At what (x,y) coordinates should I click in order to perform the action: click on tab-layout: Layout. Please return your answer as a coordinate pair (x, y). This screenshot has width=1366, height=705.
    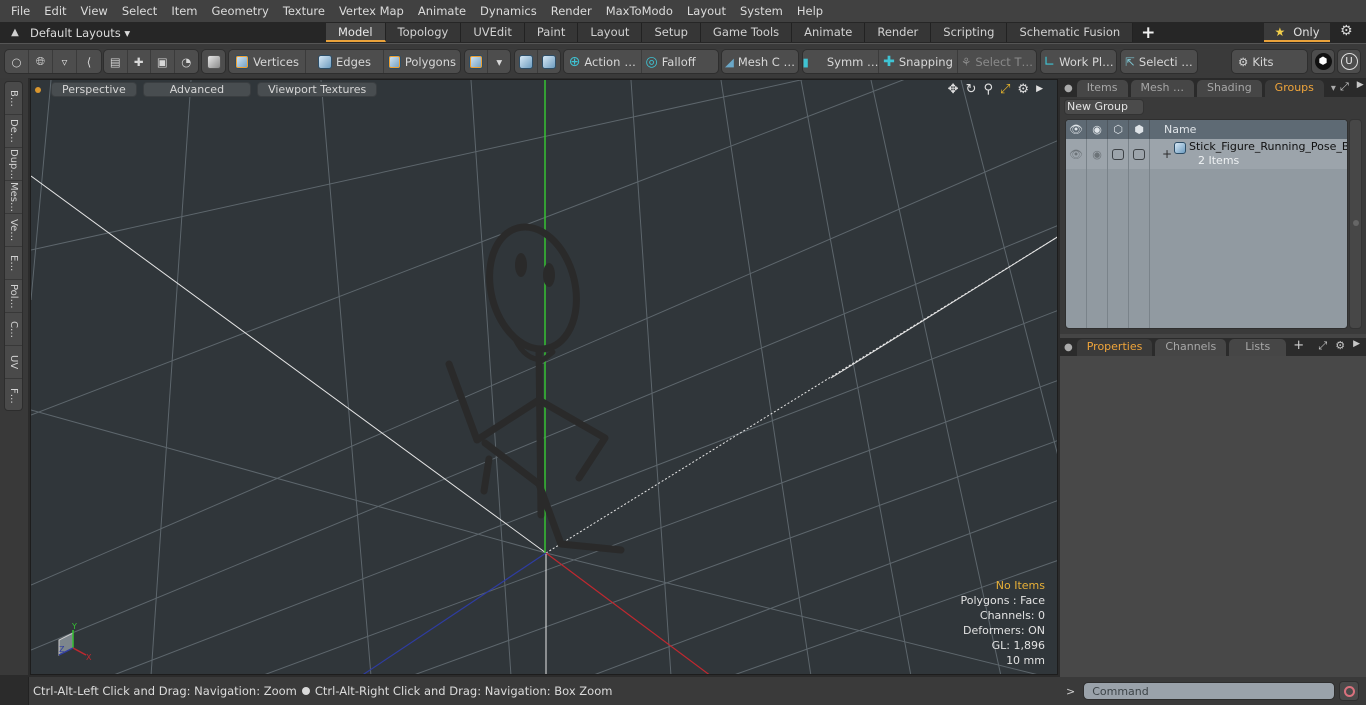
    Looking at the image, I should click on (610, 32).